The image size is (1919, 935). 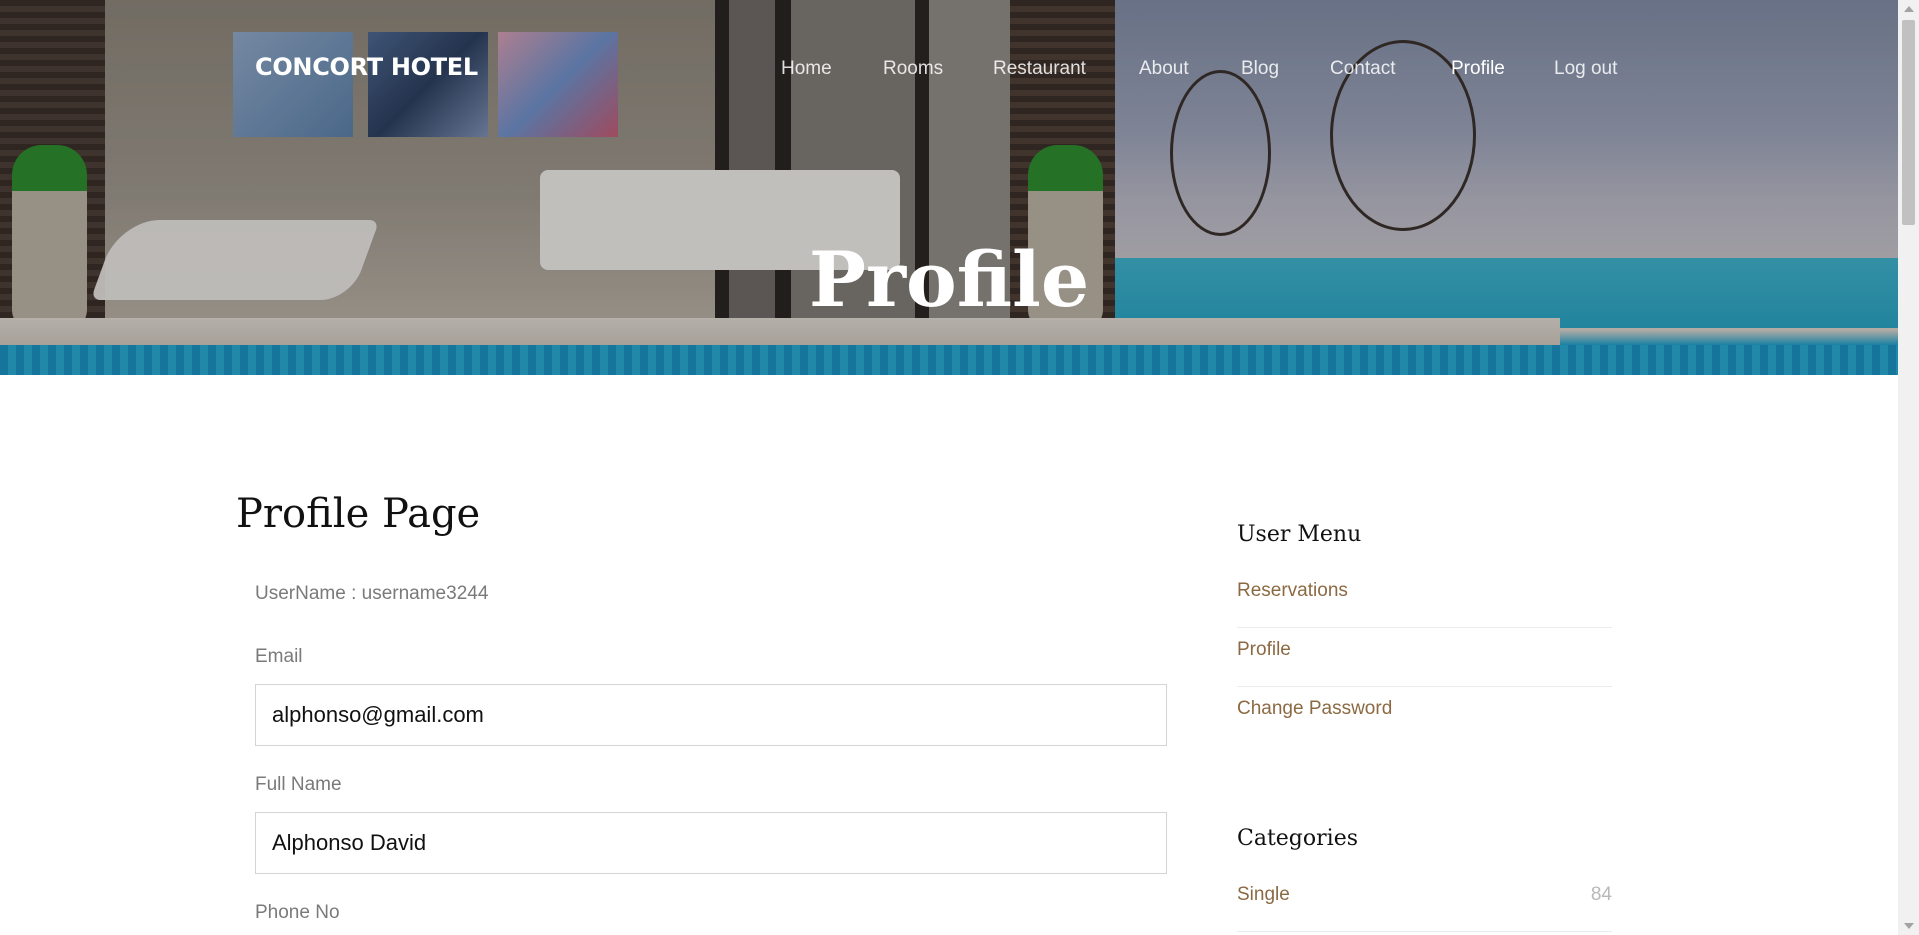 I want to click on phone-label: Phone No, so click(x=297, y=912).